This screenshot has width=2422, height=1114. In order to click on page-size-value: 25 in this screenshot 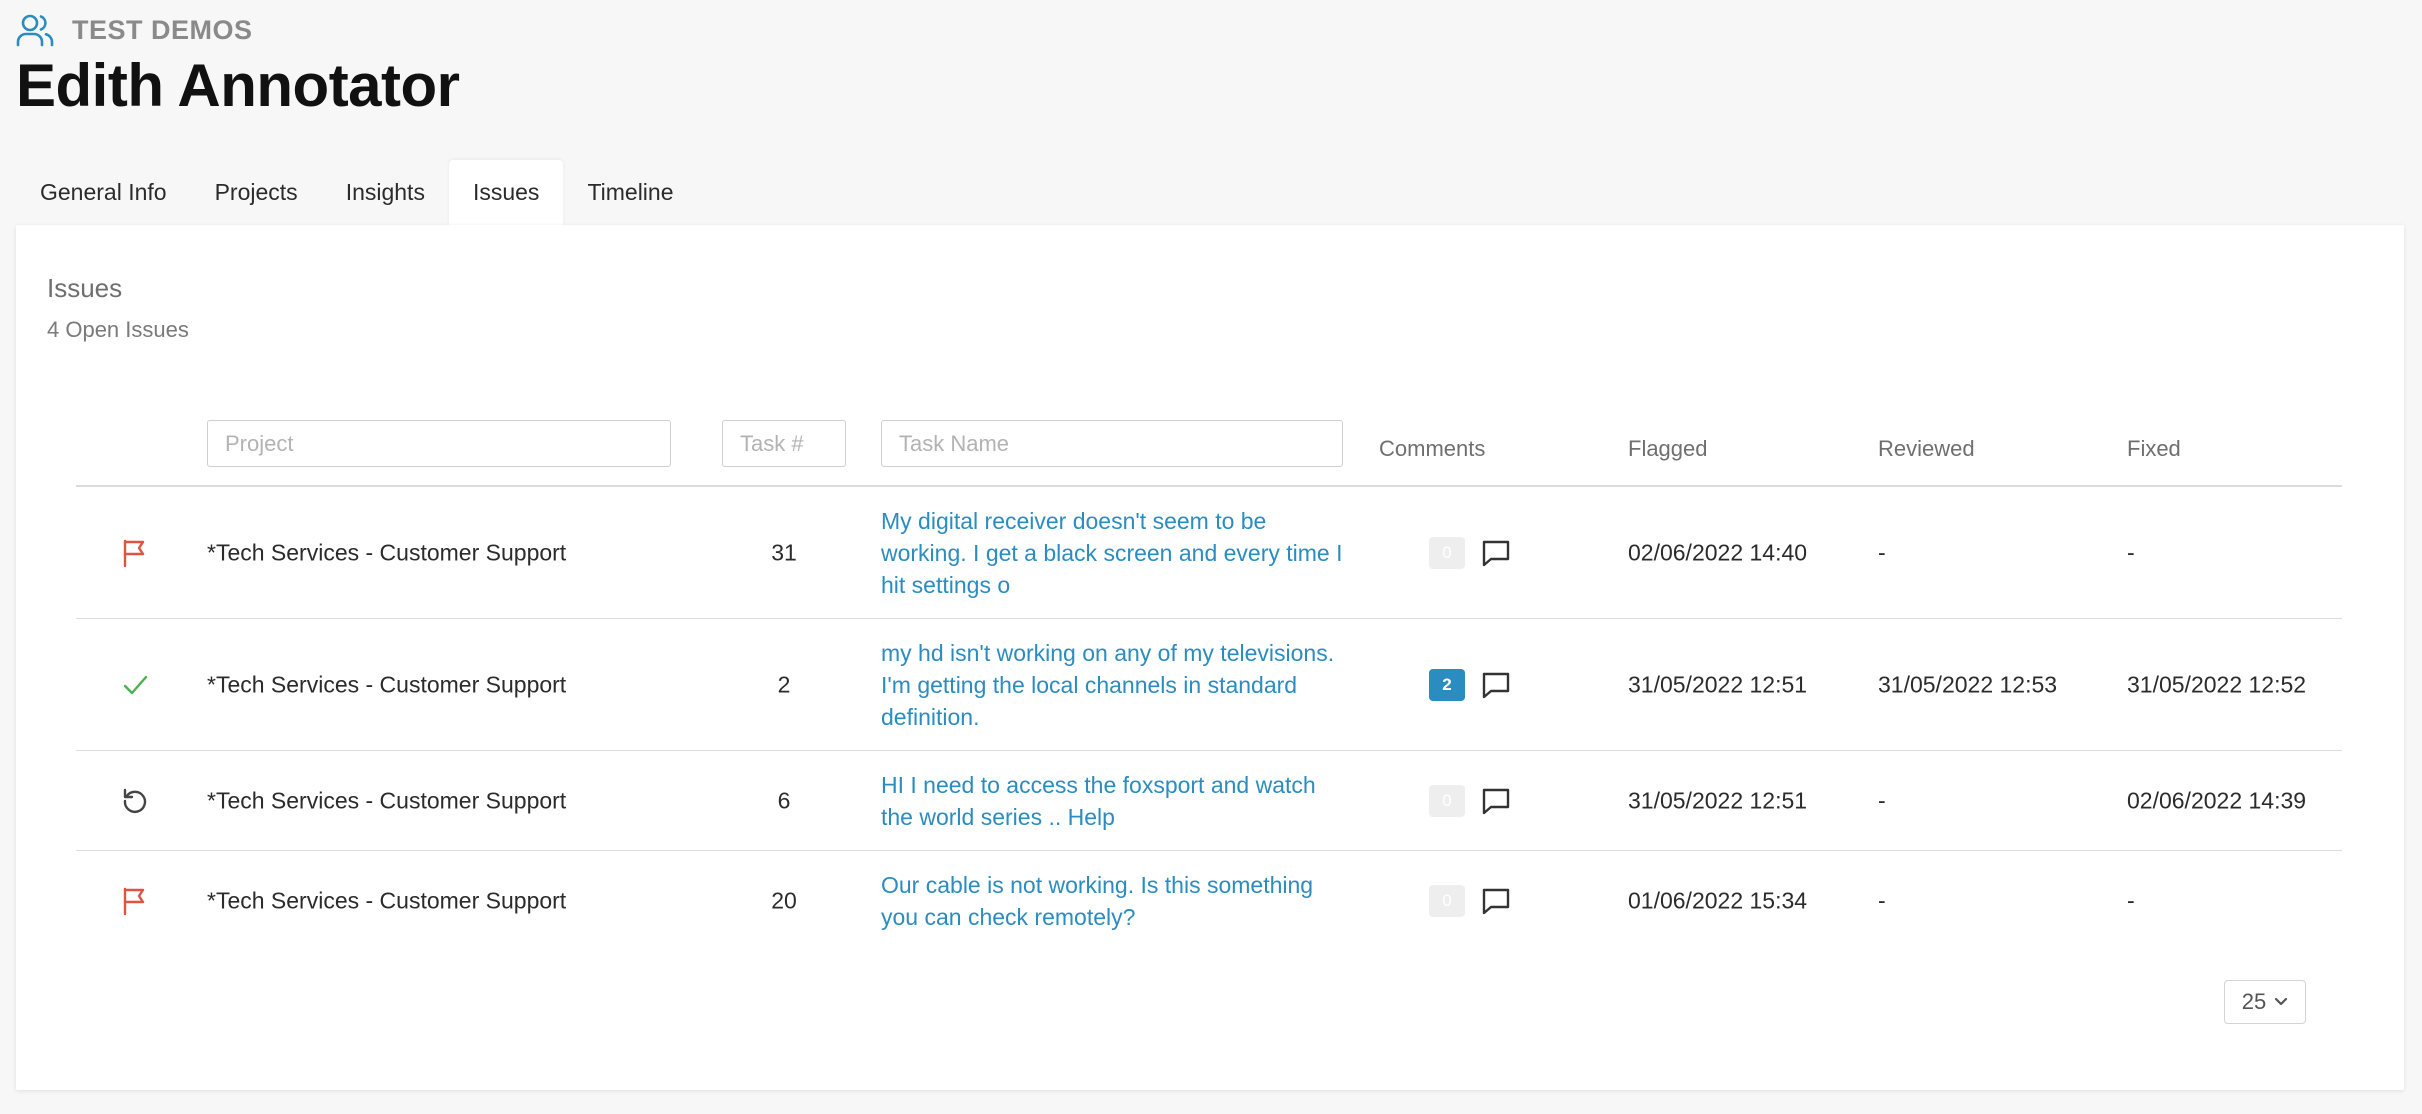, I will do `click(2254, 1001)`.